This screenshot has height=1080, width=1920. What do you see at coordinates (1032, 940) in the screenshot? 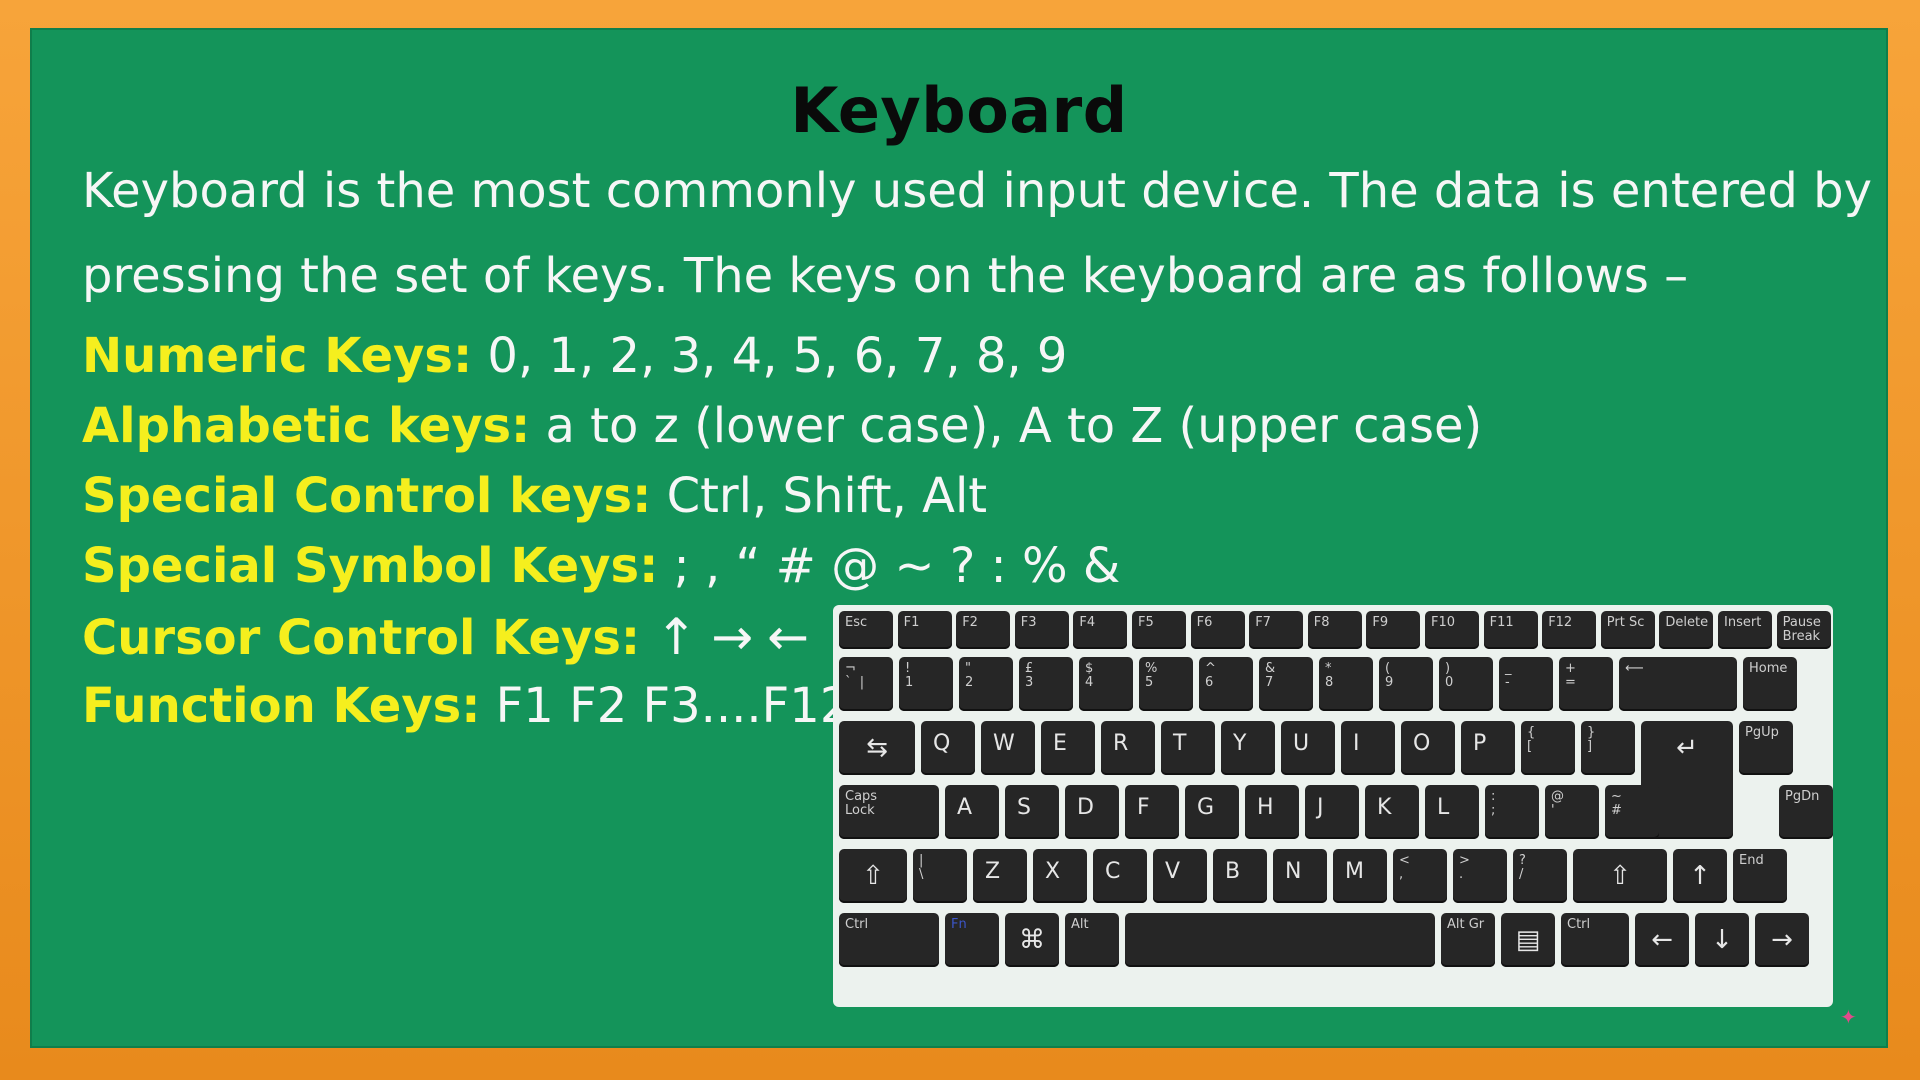
I see `key-label: ⌘` at bounding box center [1032, 940].